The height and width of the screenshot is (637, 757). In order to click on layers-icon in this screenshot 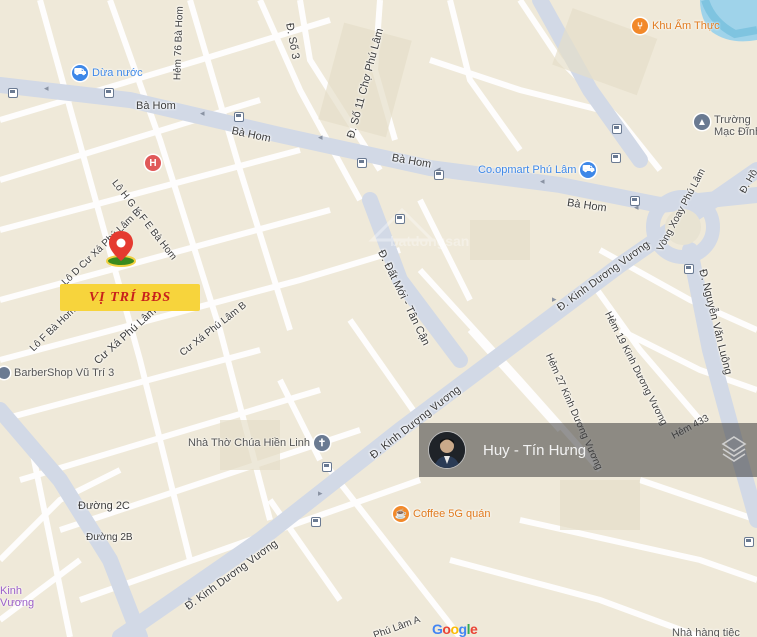, I will do `click(734, 451)`.